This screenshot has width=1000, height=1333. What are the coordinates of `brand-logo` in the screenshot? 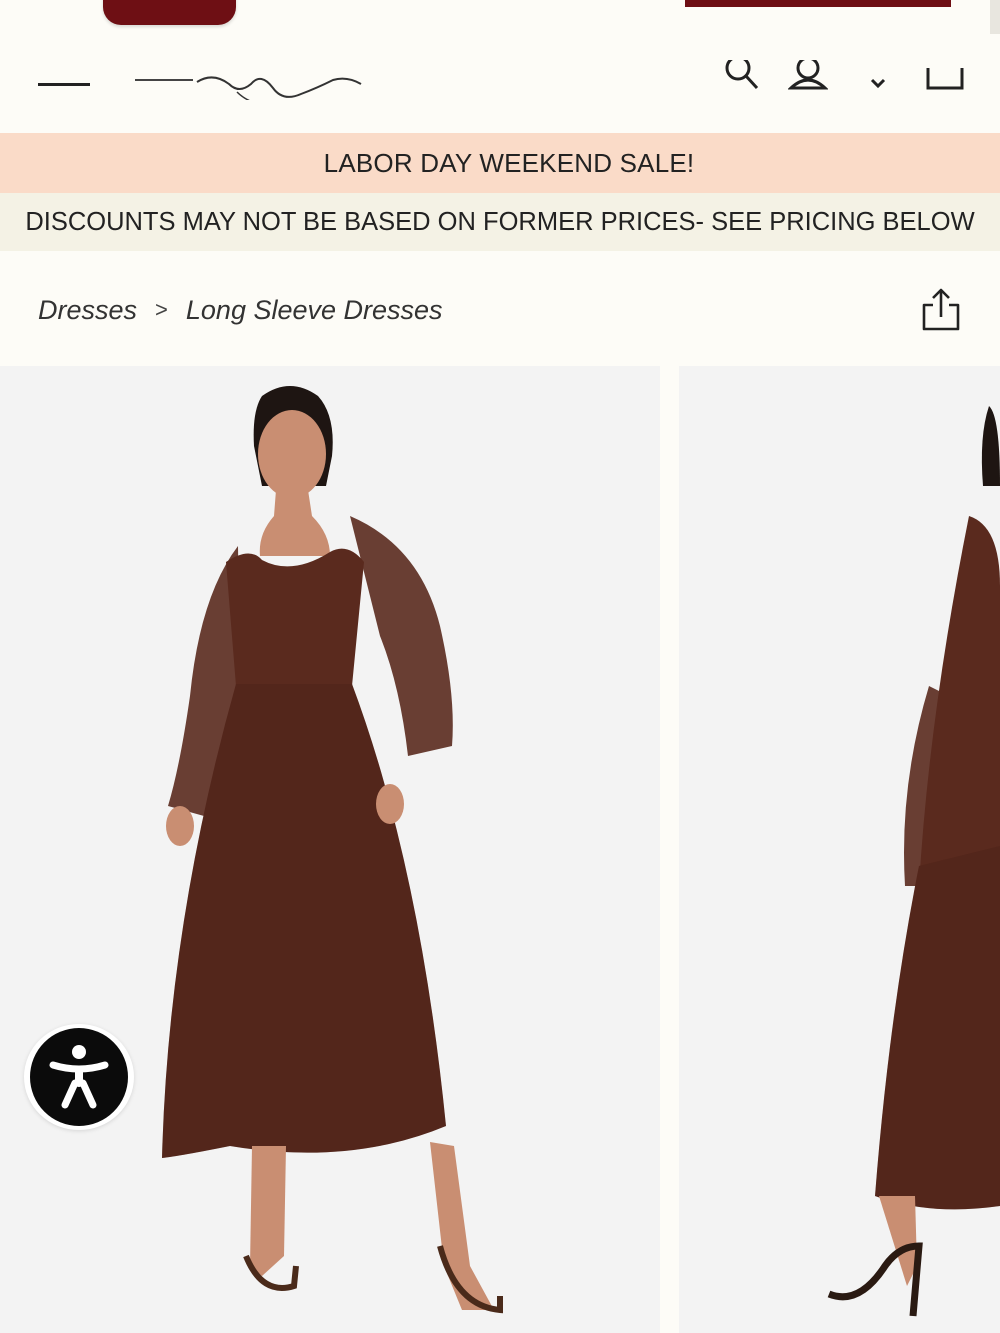 It's located at (249, 75).